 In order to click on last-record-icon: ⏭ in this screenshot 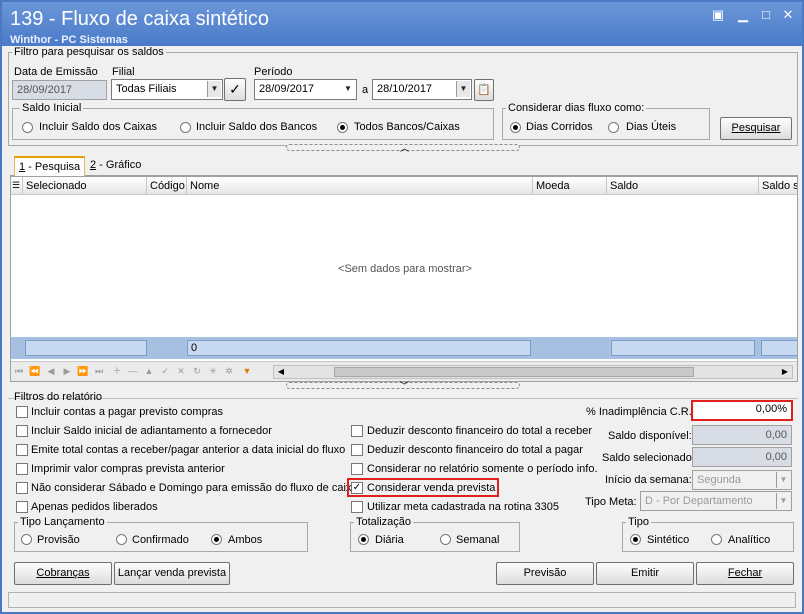, I will do `click(99, 371)`.